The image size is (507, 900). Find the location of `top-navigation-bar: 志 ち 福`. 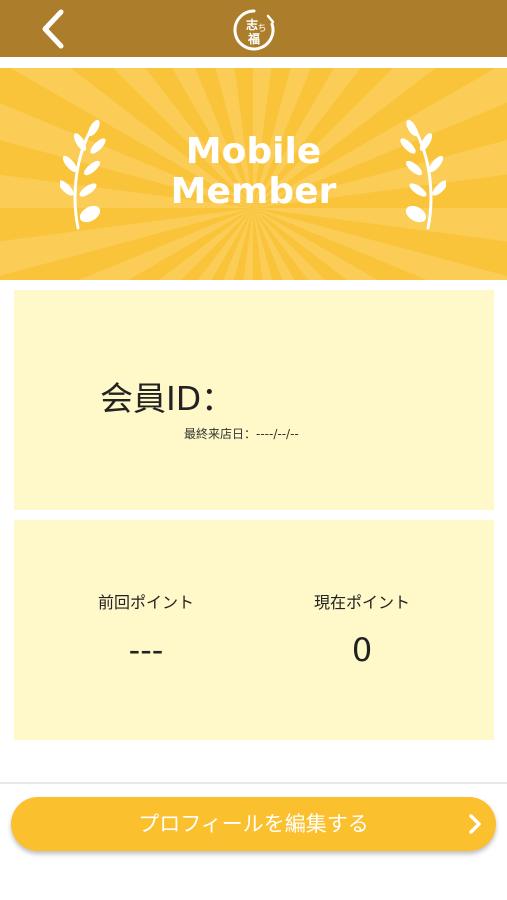

top-navigation-bar: 志 ち 福 is located at coordinates (253, 28).